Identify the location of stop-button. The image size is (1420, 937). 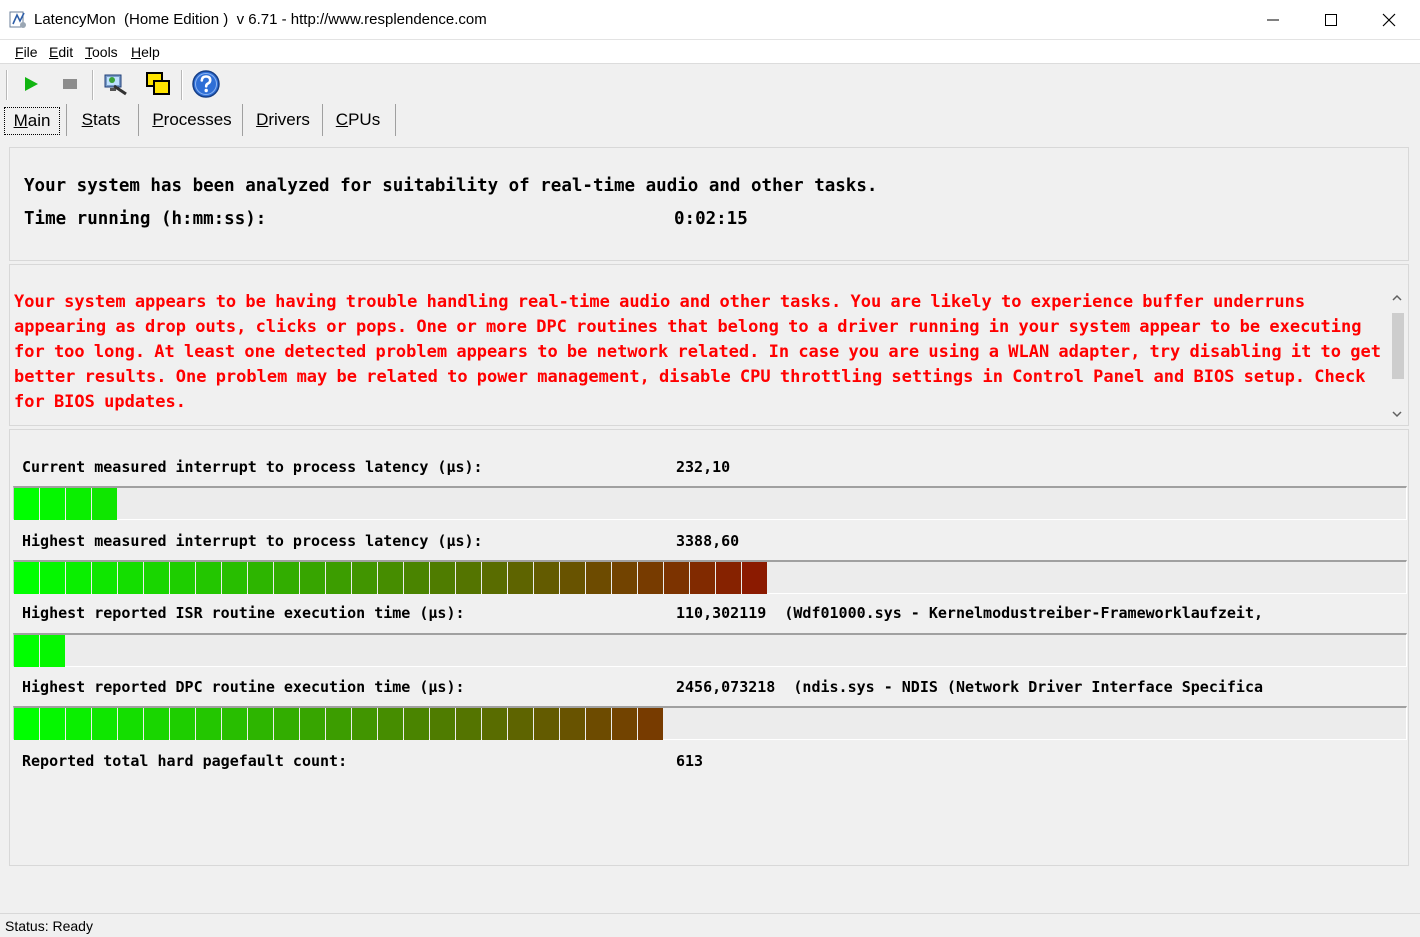
(70, 84).